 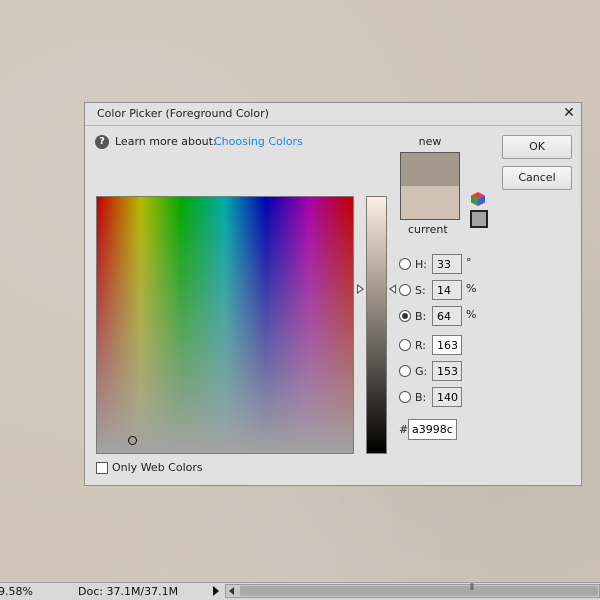 What do you see at coordinates (472, 588) in the screenshot?
I see `scroll-grip-icon: ⦀` at bounding box center [472, 588].